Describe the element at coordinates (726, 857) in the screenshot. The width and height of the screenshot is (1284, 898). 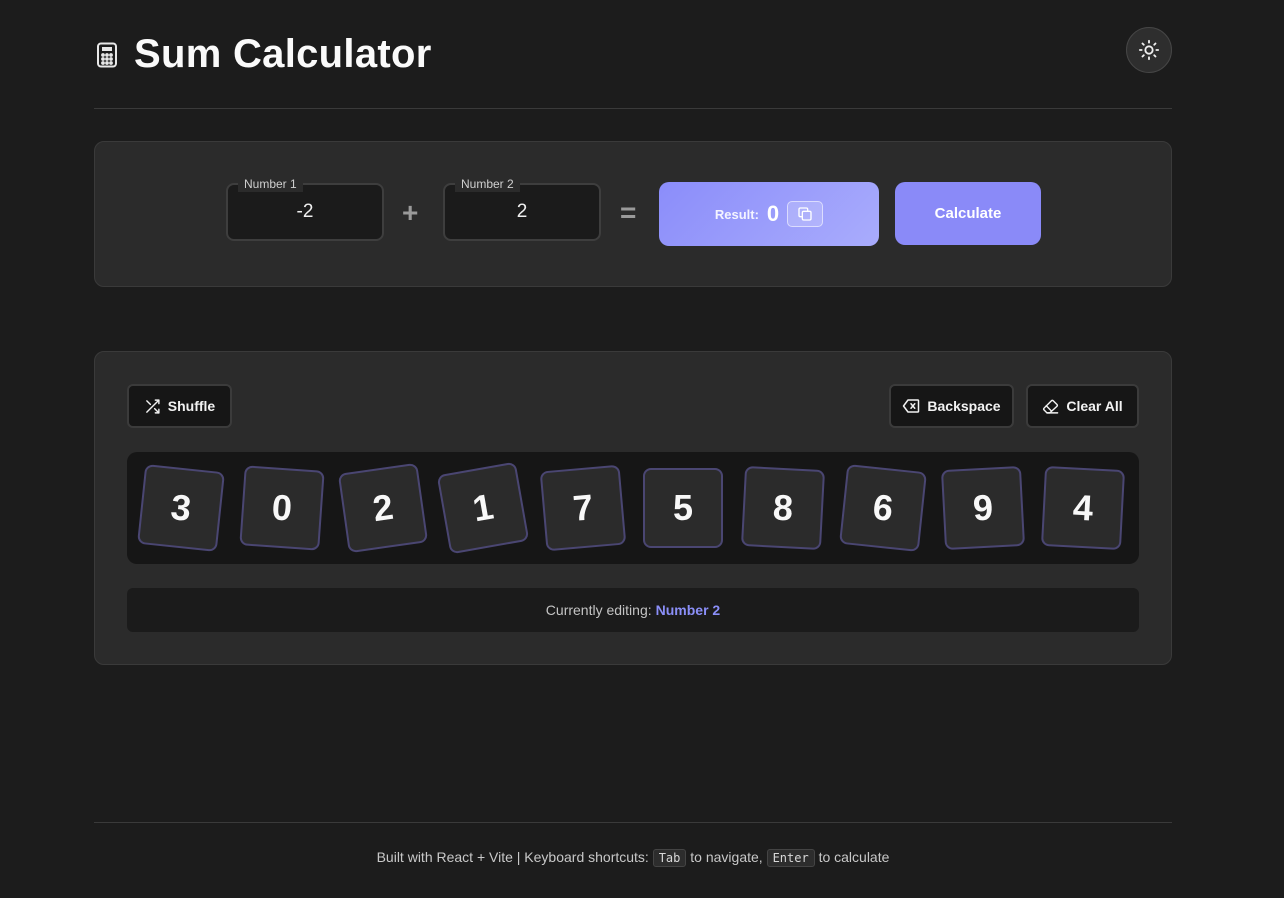
I see `footer-mid: to navigate,` at that location.